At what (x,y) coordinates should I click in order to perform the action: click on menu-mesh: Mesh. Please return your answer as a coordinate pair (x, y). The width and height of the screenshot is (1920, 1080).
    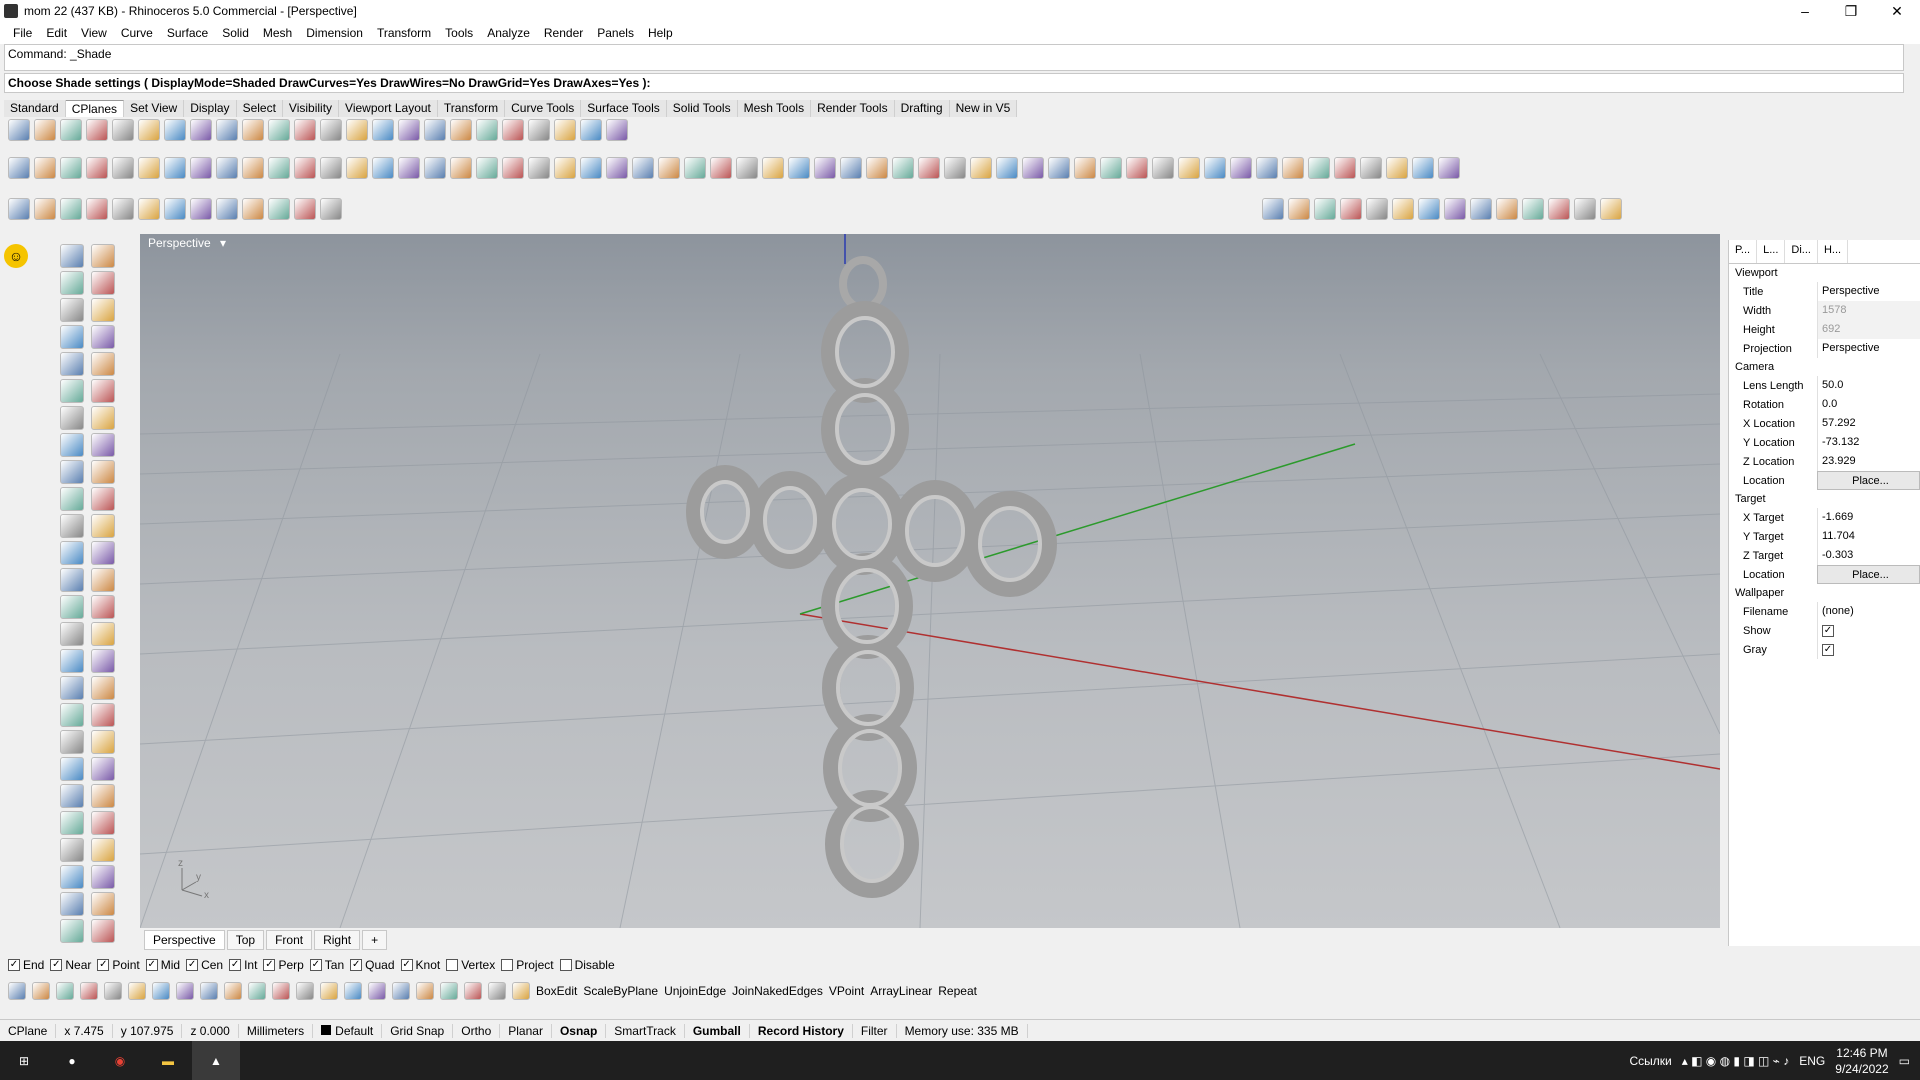
    Looking at the image, I should click on (277, 33).